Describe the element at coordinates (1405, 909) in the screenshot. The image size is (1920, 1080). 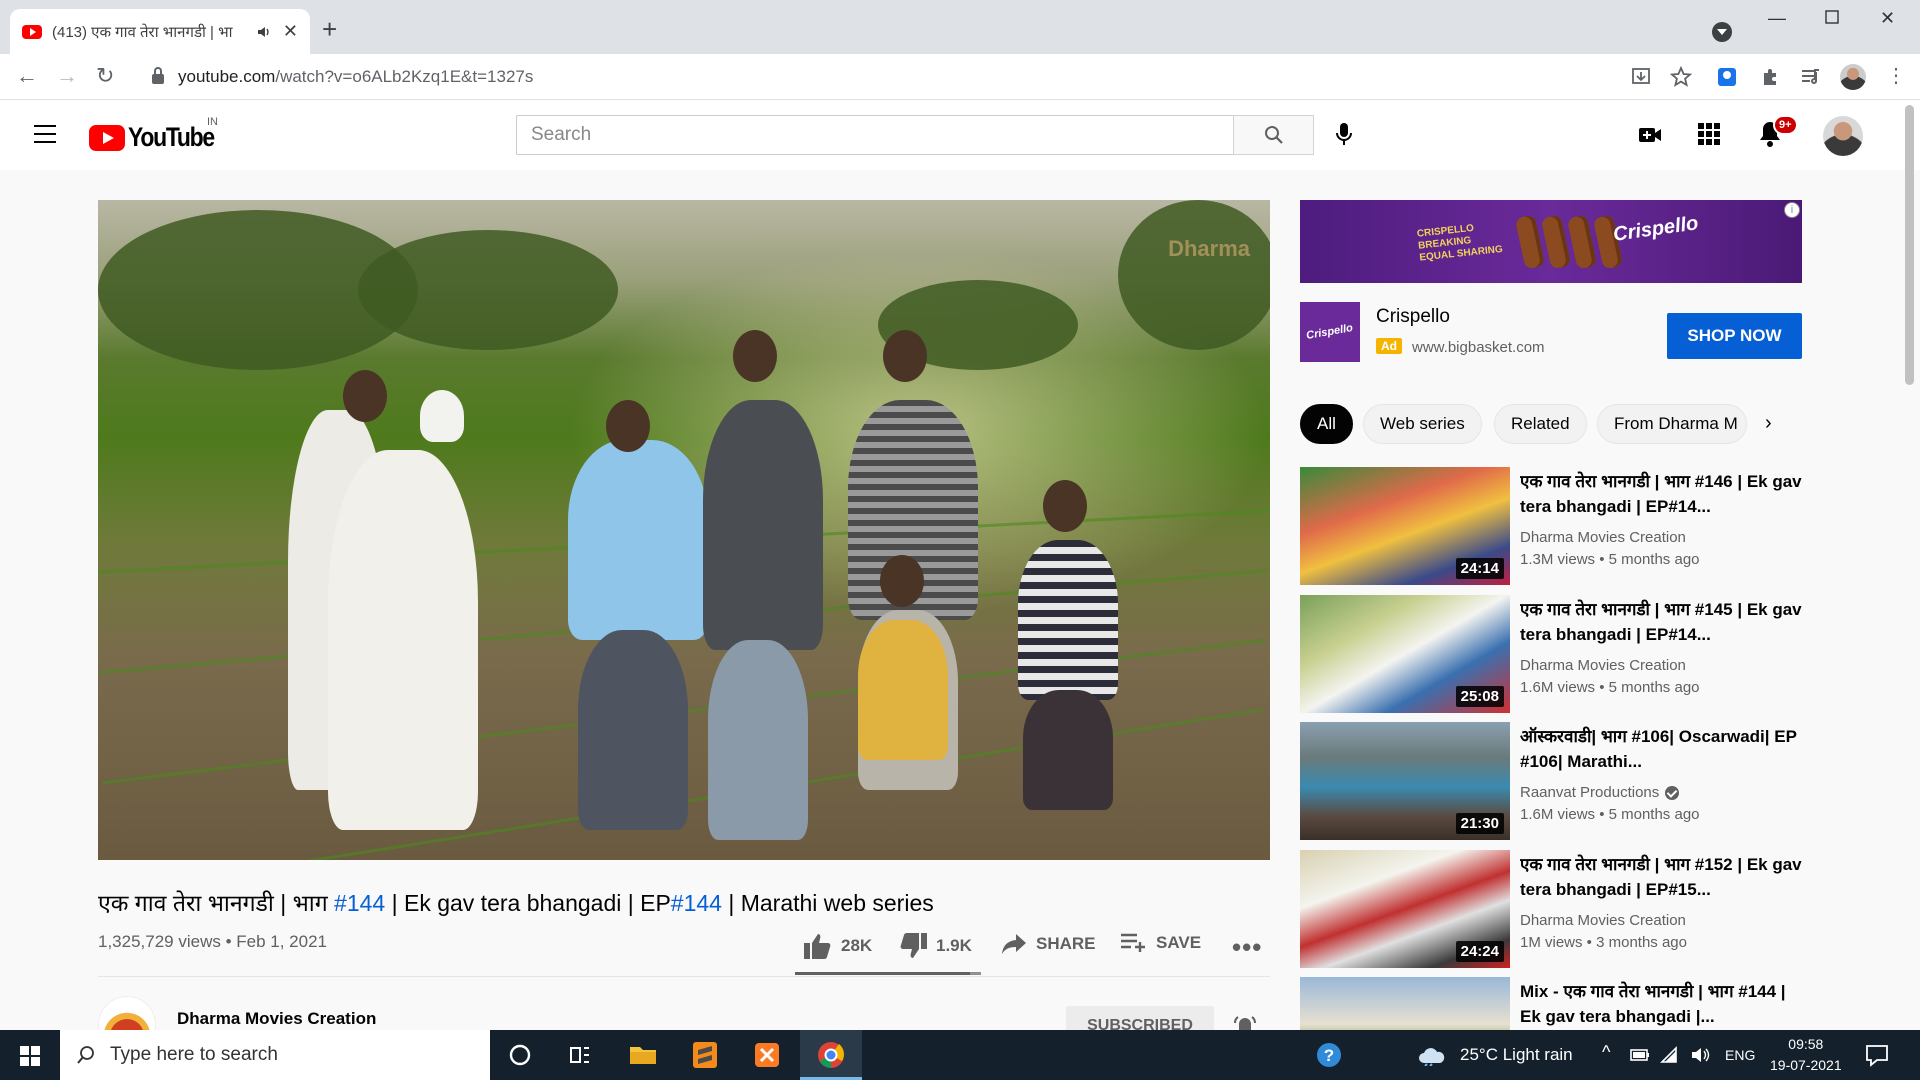
I see `video-thumbnail: 24:24` at that location.